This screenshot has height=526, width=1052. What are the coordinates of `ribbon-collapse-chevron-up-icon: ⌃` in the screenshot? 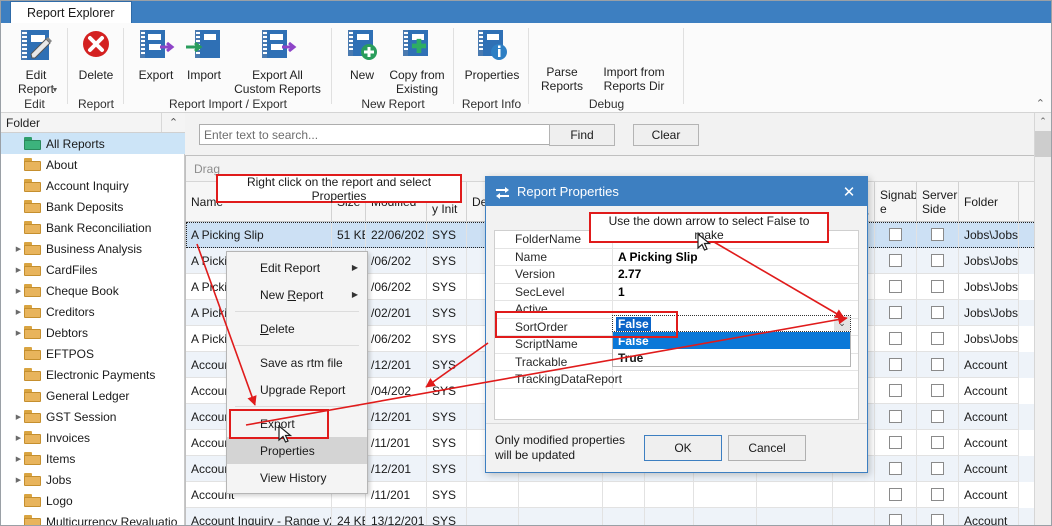 It's located at (1040, 103).